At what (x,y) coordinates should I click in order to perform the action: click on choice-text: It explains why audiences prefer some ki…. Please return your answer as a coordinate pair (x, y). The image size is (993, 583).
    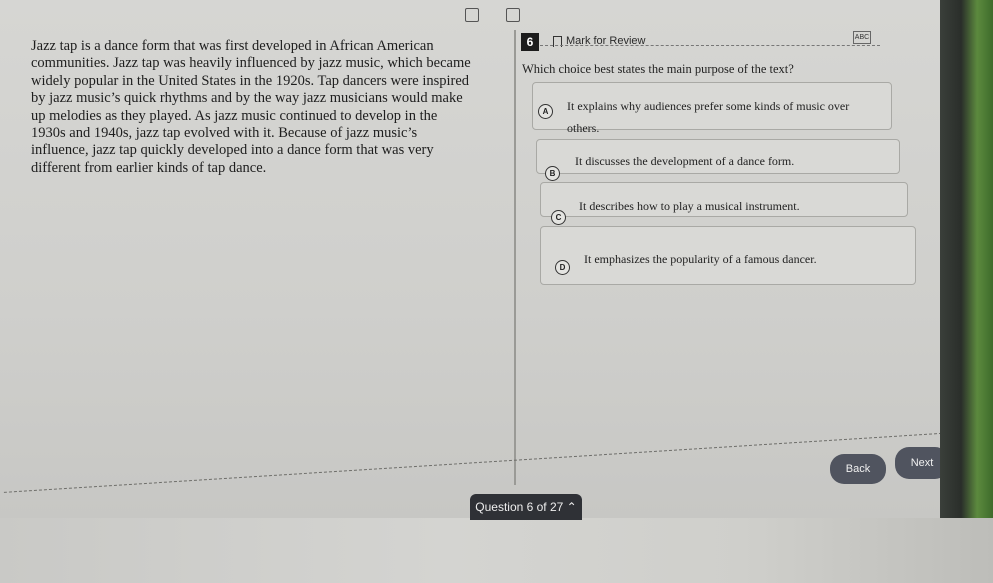
    Looking at the image, I should click on (708, 117).